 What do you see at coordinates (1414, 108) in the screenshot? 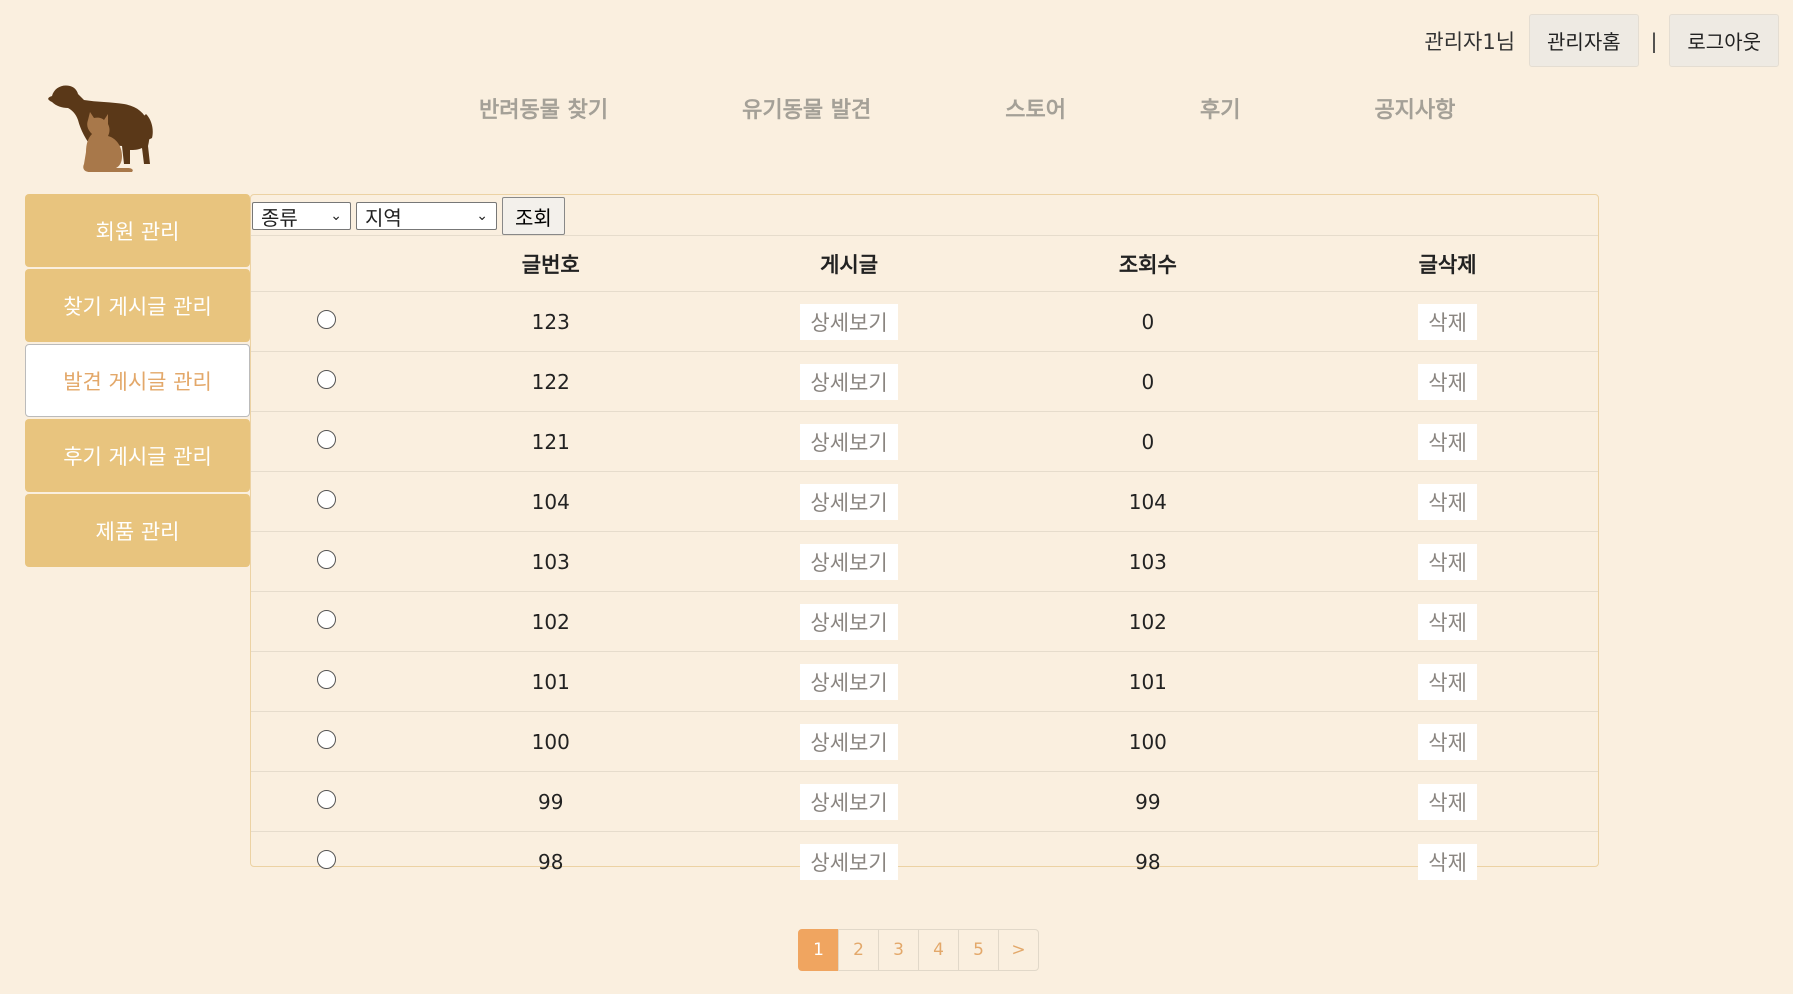
I see `nav-item-notices: 공지사항` at bounding box center [1414, 108].